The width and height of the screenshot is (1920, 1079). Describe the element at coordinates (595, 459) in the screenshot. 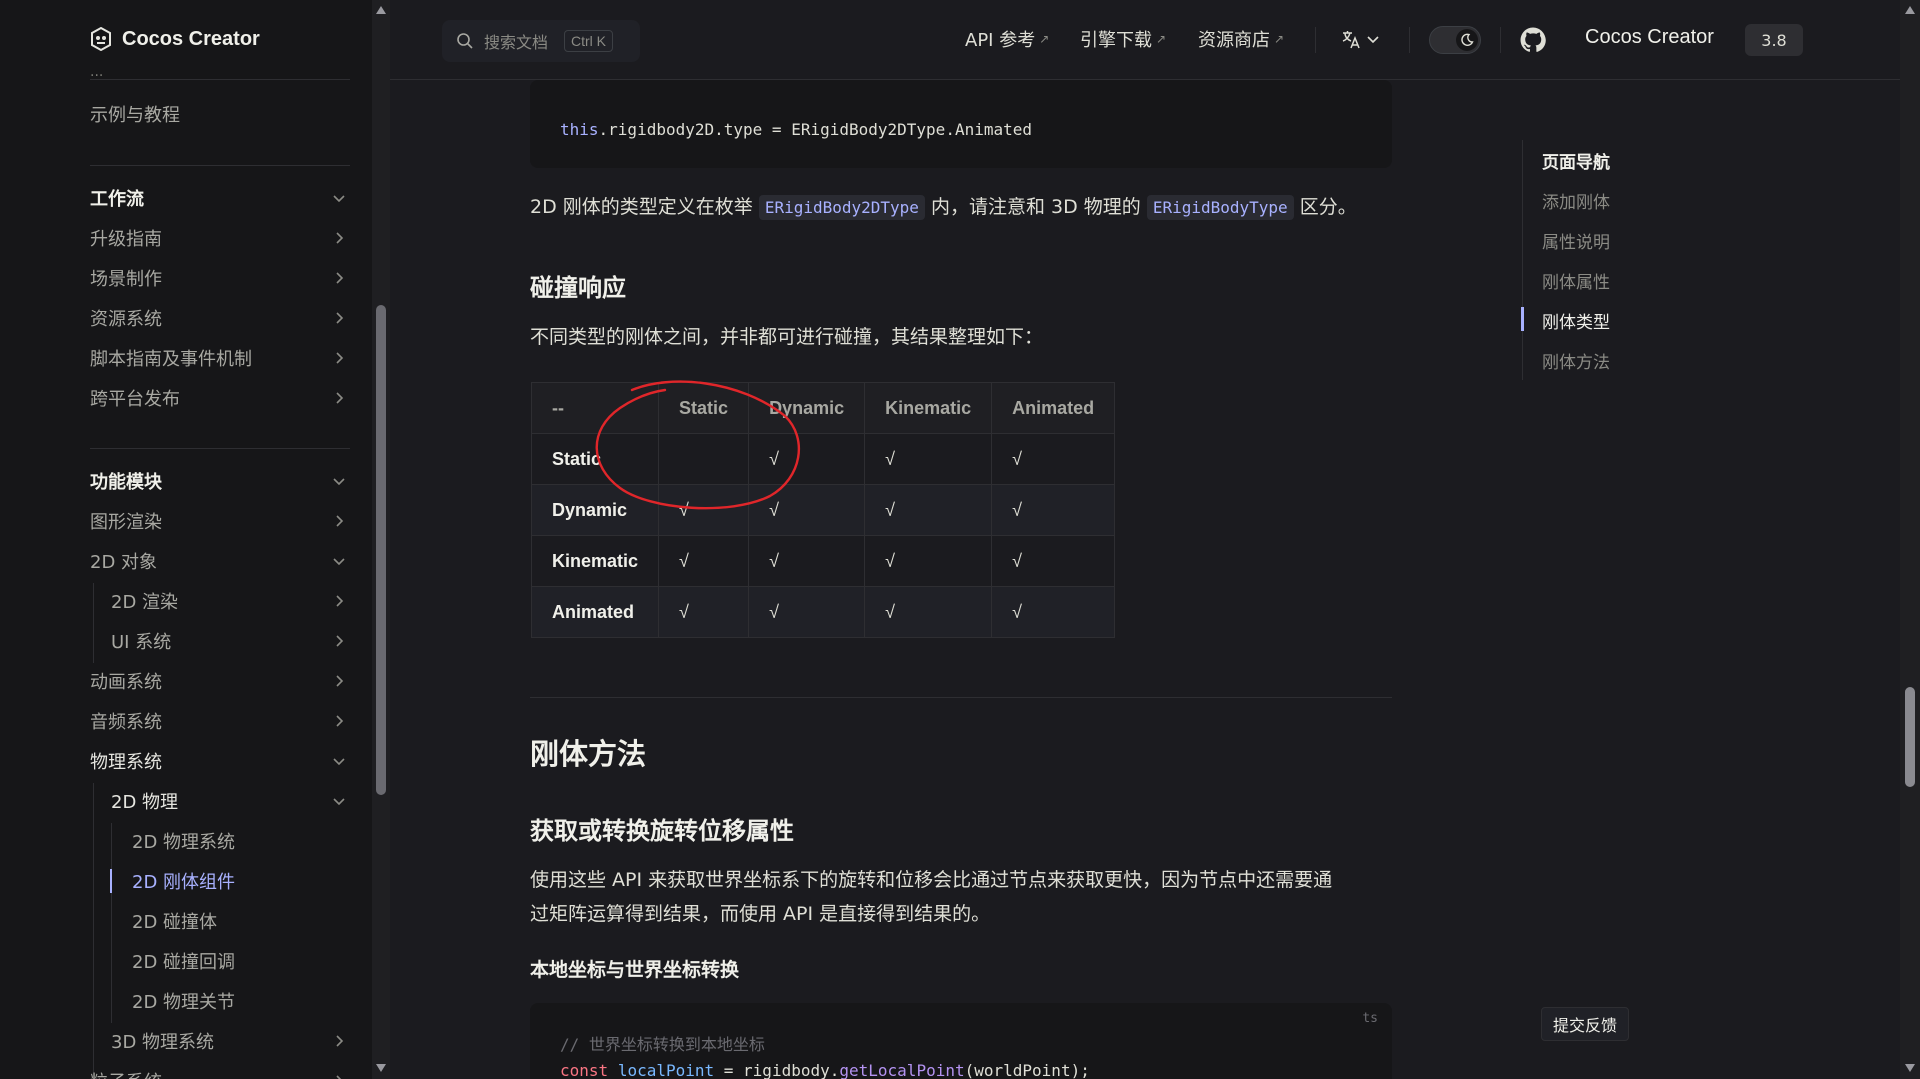

I see `table-row-header: Static` at that location.